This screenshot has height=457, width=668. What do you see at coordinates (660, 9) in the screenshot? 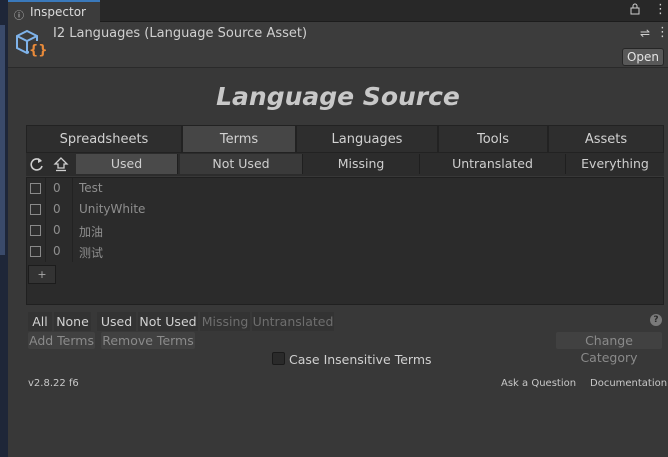
I see `tab-menu-icon: ⋮` at bounding box center [660, 9].